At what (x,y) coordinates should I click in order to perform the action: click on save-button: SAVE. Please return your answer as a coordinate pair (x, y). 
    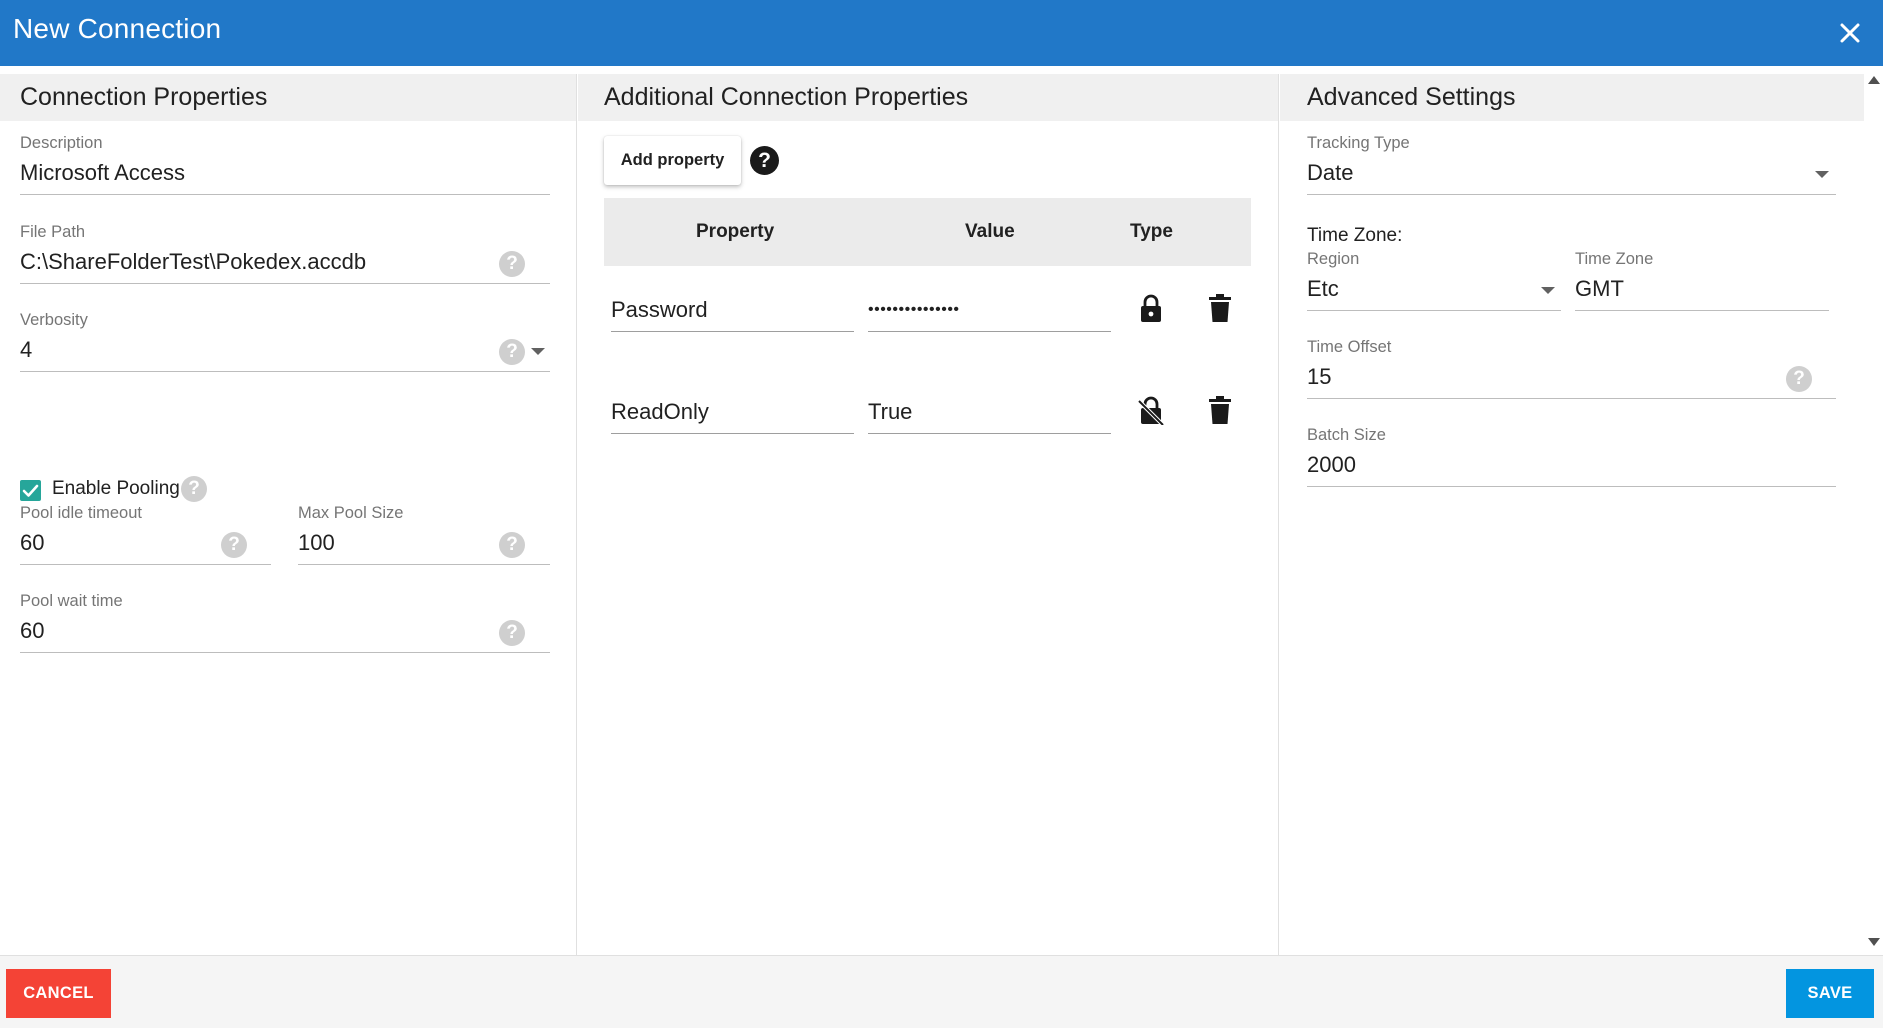
    Looking at the image, I should click on (1830, 993).